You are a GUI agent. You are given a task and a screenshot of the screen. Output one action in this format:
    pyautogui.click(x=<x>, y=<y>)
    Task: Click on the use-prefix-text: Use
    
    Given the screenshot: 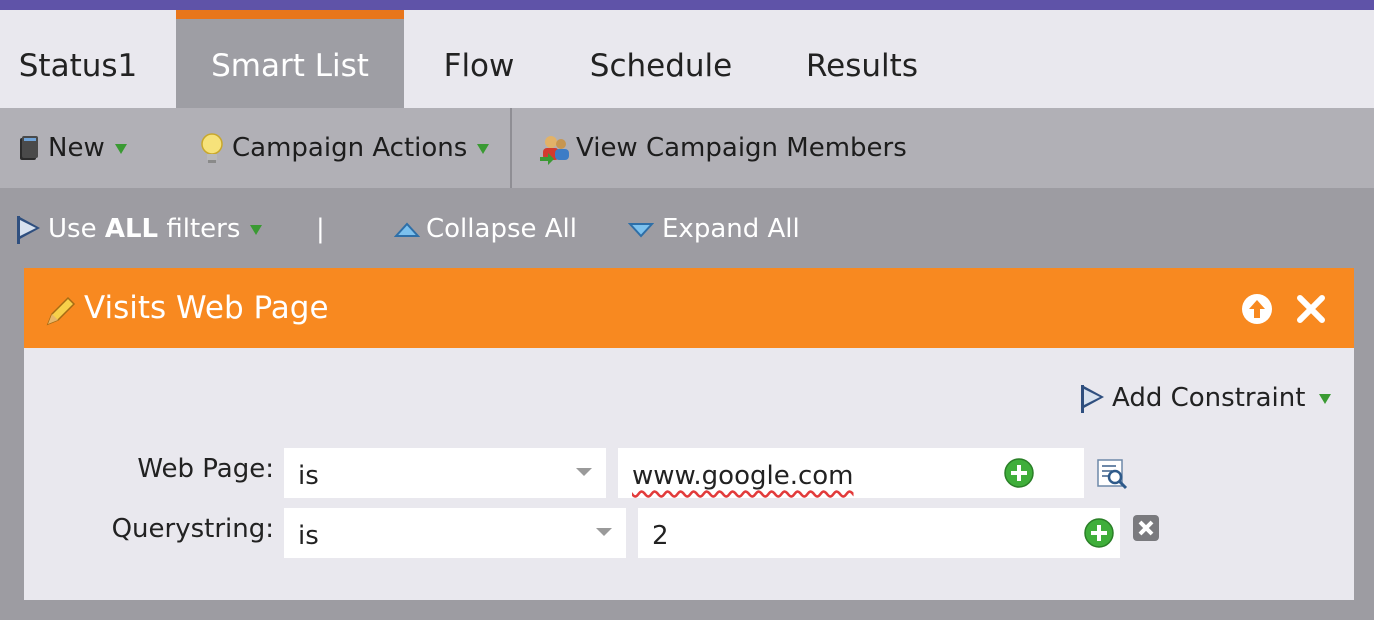 What is the action you would take?
    pyautogui.click(x=76, y=229)
    